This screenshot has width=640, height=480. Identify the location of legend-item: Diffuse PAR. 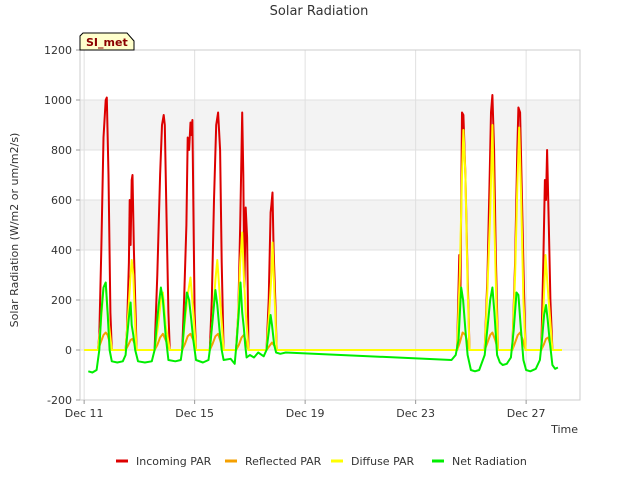
(373, 461).